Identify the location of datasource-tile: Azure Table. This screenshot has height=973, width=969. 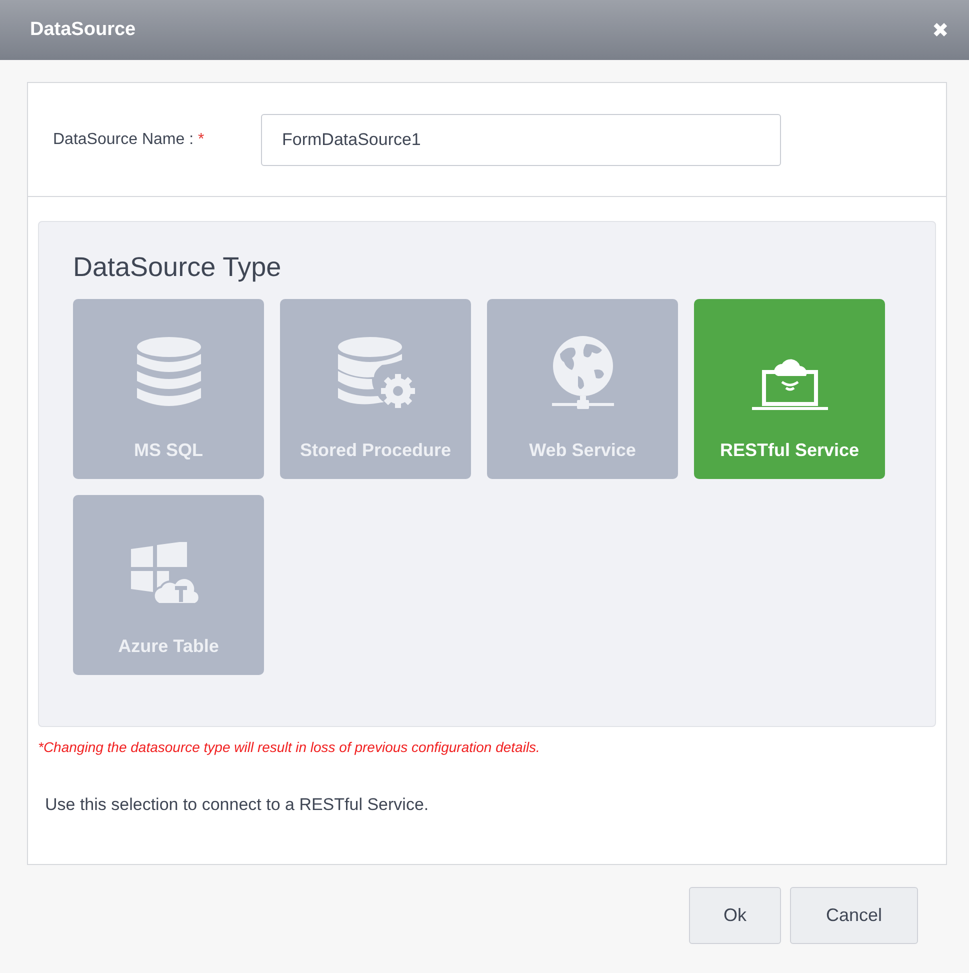
(168, 585).